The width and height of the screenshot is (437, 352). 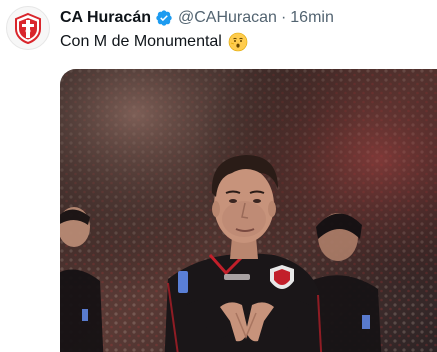 I want to click on tweet-text: Con M de Monumental, so click(x=154, y=42).